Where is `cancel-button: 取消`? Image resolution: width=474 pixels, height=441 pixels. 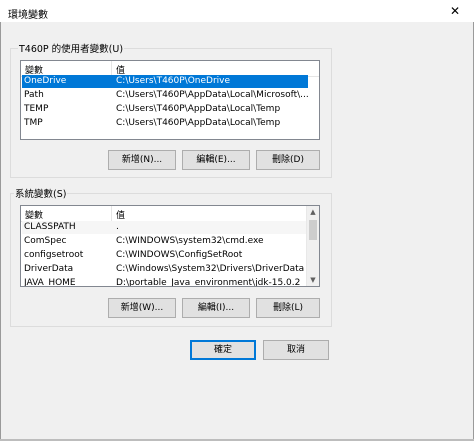
cancel-button: 取消 is located at coordinates (296, 350).